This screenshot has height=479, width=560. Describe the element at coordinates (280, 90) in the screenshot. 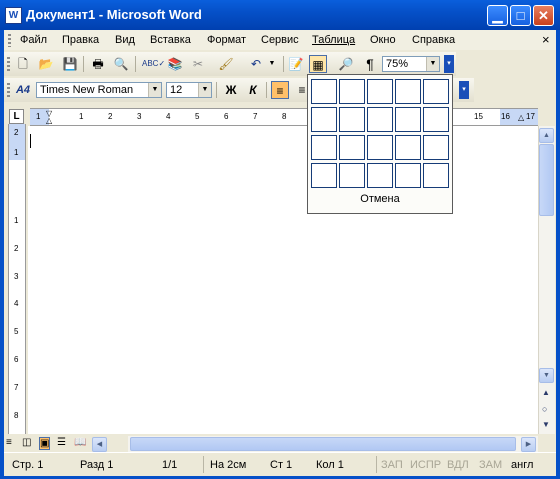

I see `align-left-icon: ≡` at that location.